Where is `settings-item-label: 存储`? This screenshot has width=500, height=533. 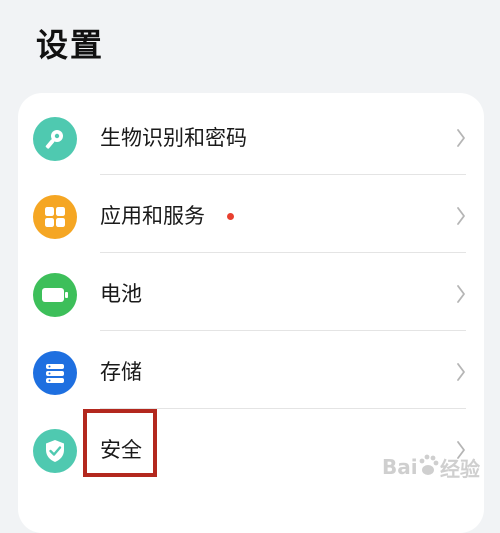 settings-item-label: 存储 is located at coordinates (121, 372).